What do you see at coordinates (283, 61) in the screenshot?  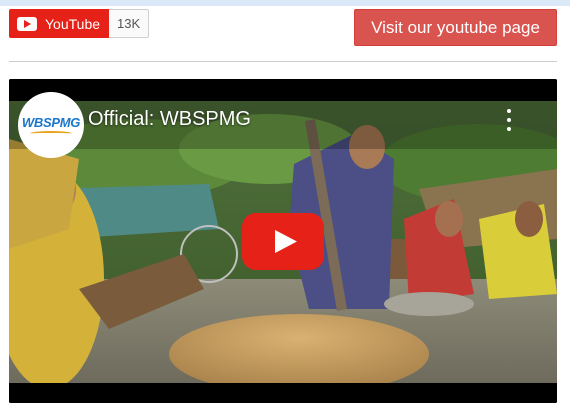 I see `divider` at bounding box center [283, 61].